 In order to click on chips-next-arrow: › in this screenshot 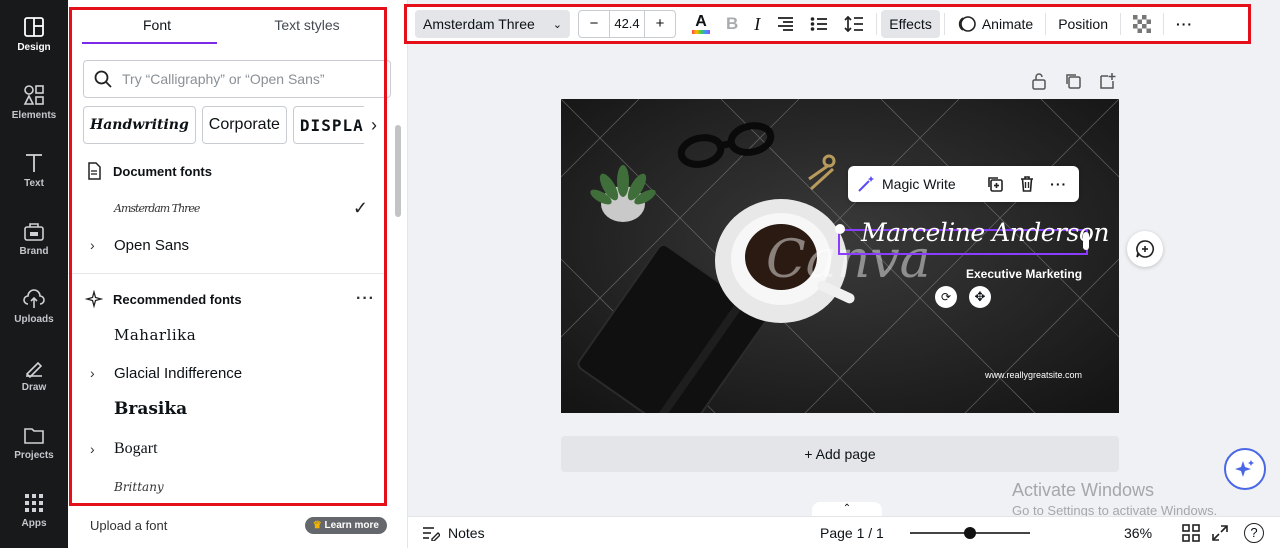, I will do `click(374, 125)`.